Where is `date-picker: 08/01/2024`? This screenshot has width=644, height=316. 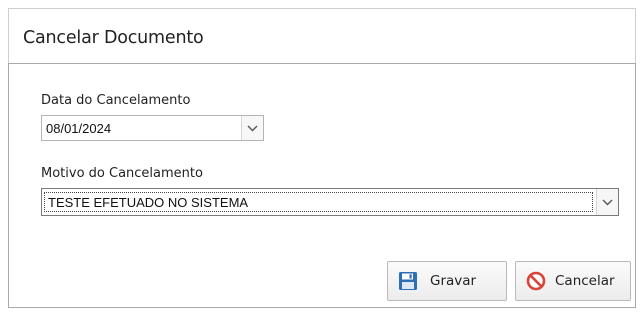
date-picker: 08/01/2024 is located at coordinates (152, 128).